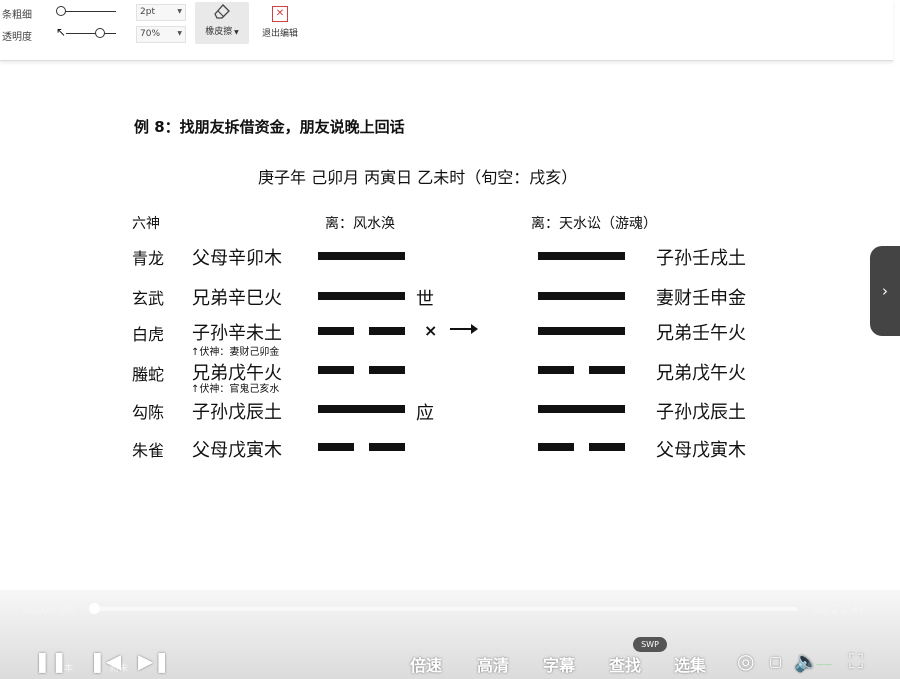 The height and width of the screenshot is (679, 900). I want to click on right-line-6: 父母戊寅木, so click(701, 450).